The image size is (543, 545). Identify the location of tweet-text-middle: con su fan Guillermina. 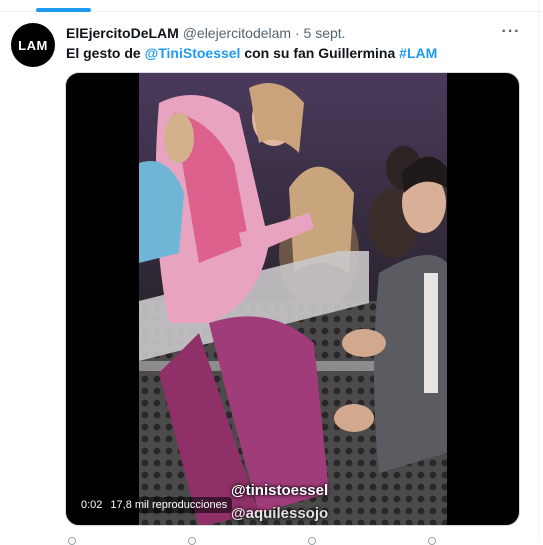
(320, 53).